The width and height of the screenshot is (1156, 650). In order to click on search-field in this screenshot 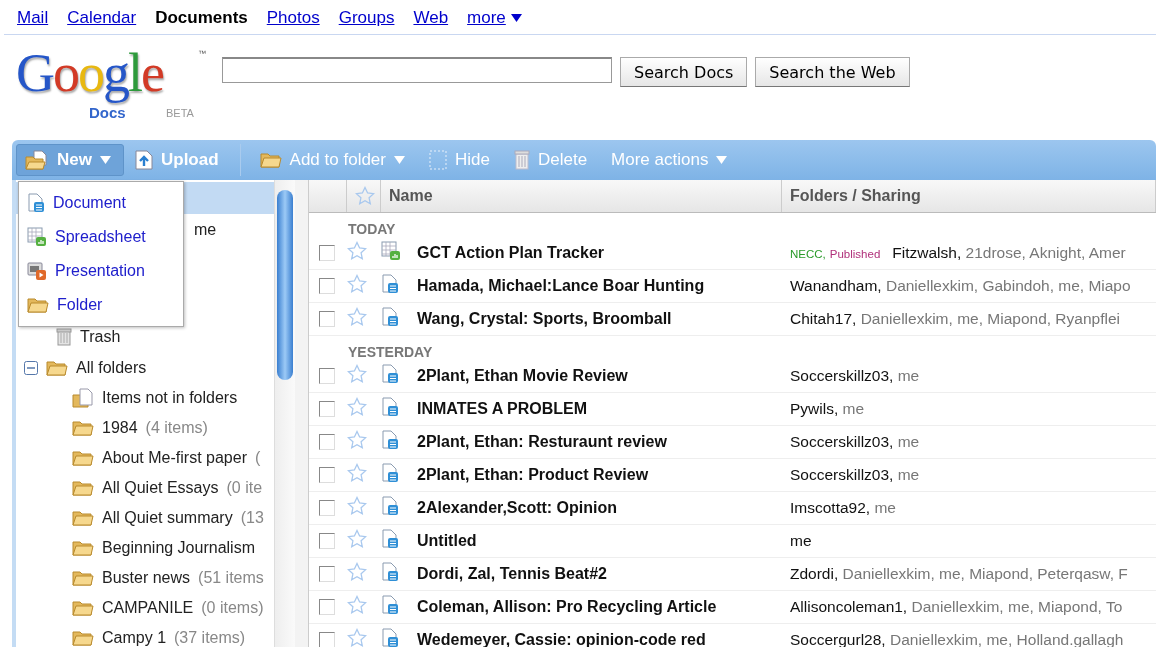, I will do `click(417, 70)`.